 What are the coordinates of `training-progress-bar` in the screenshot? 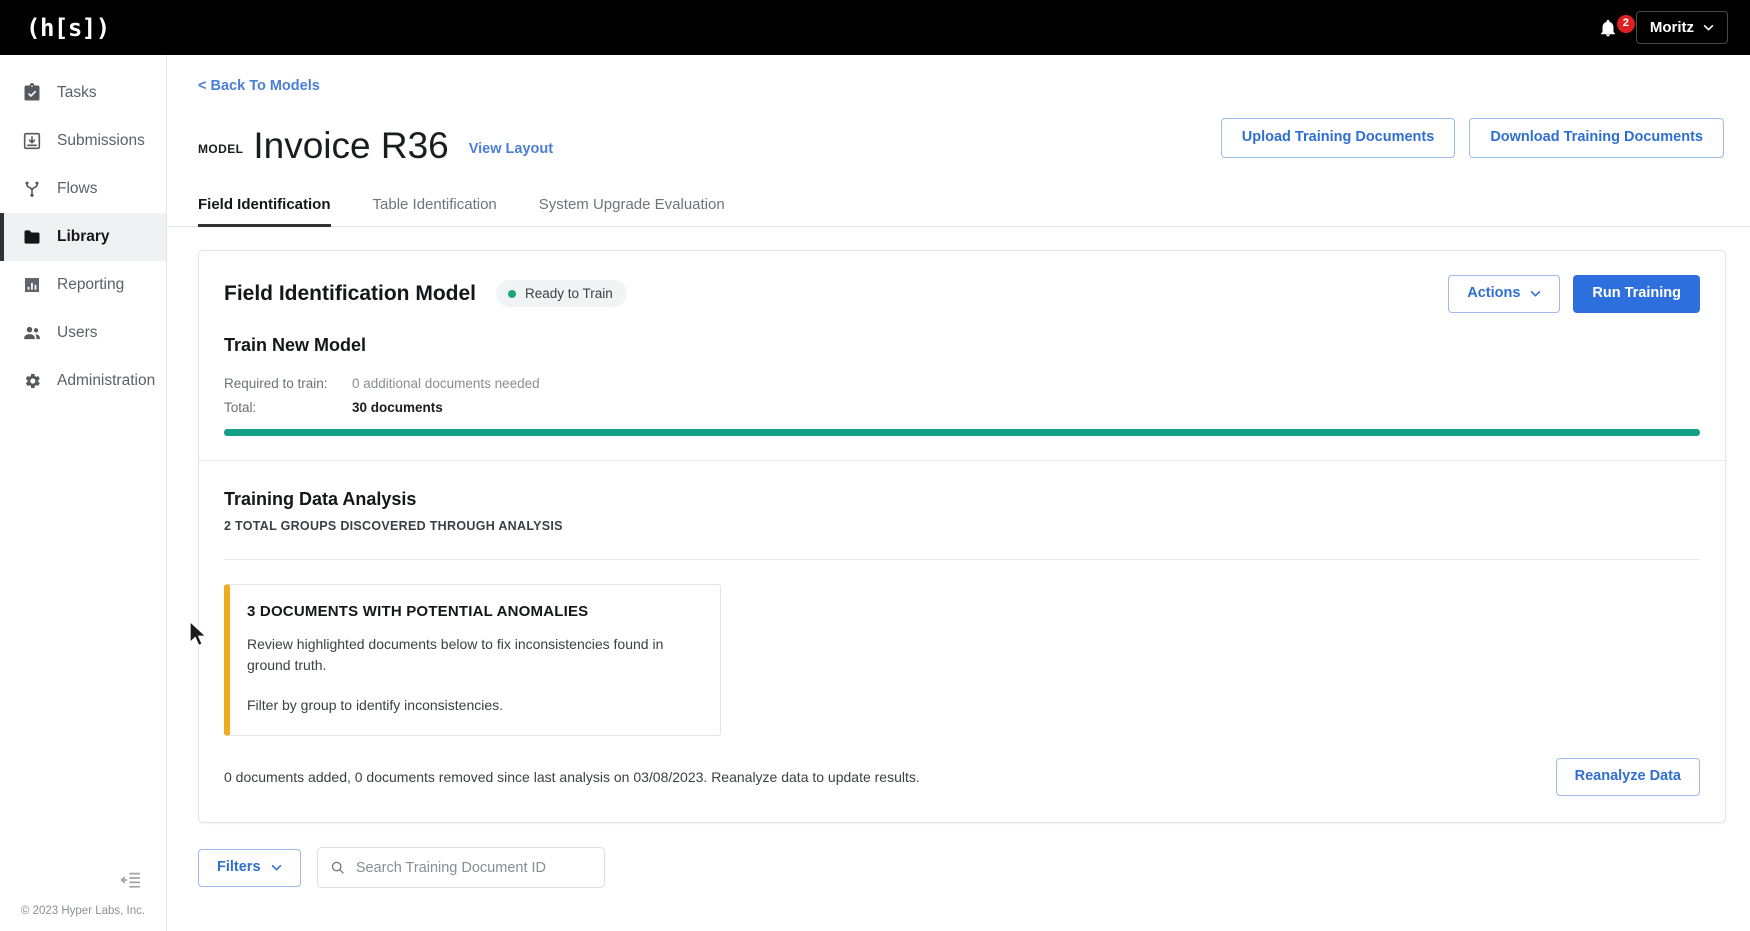 It's located at (962, 432).